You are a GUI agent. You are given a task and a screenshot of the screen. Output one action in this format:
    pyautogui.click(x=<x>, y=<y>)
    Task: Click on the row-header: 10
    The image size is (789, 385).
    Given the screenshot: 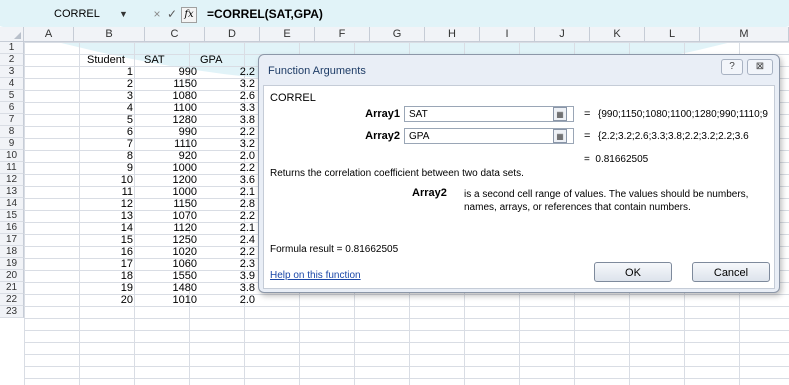 What is the action you would take?
    pyautogui.click(x=12, y=156)
    